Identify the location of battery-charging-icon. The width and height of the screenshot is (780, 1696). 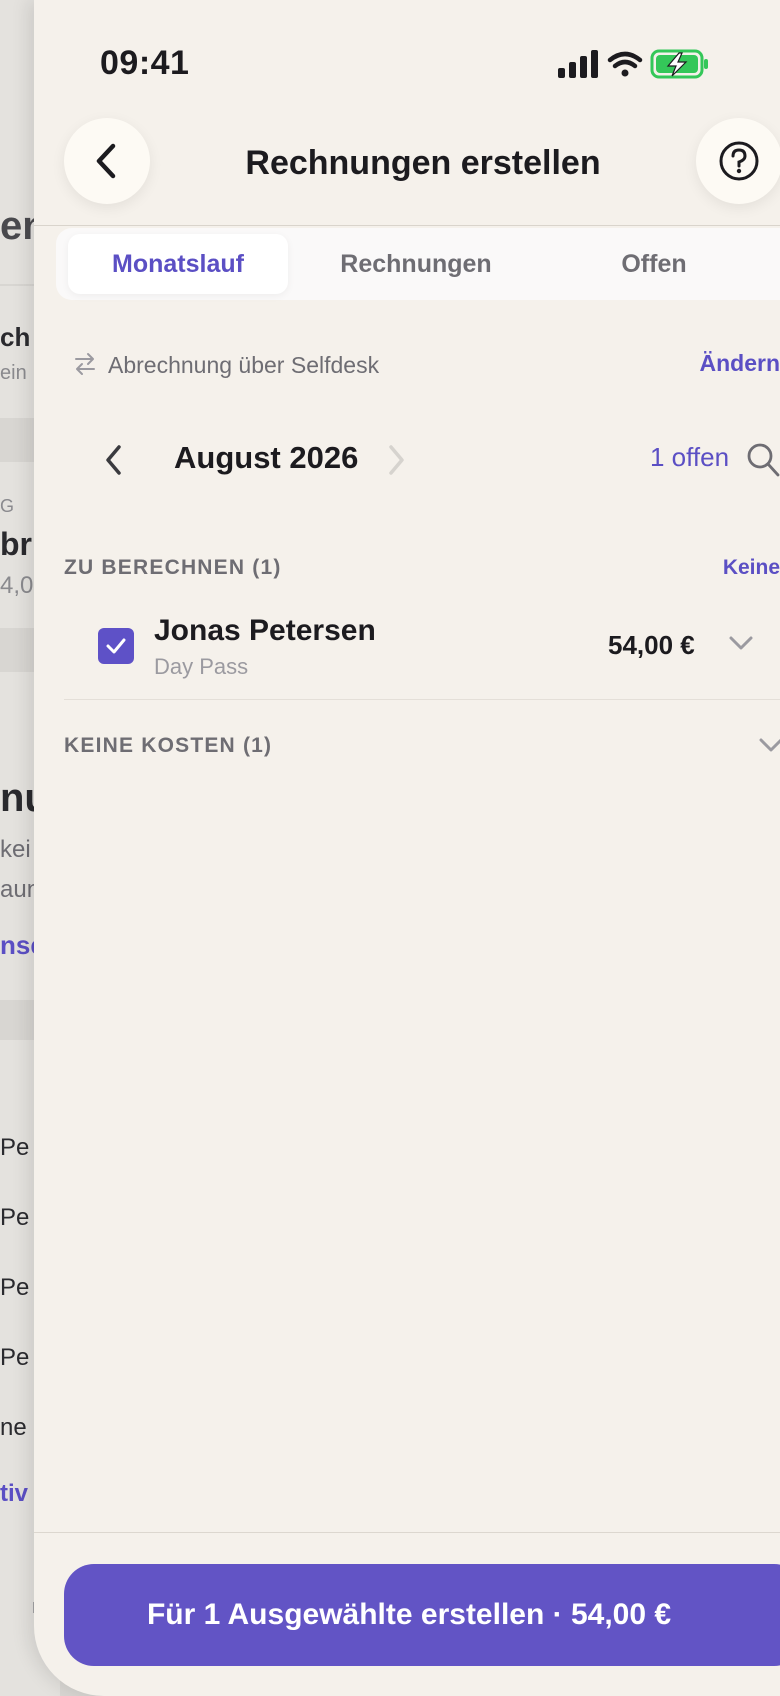
(679, 64).